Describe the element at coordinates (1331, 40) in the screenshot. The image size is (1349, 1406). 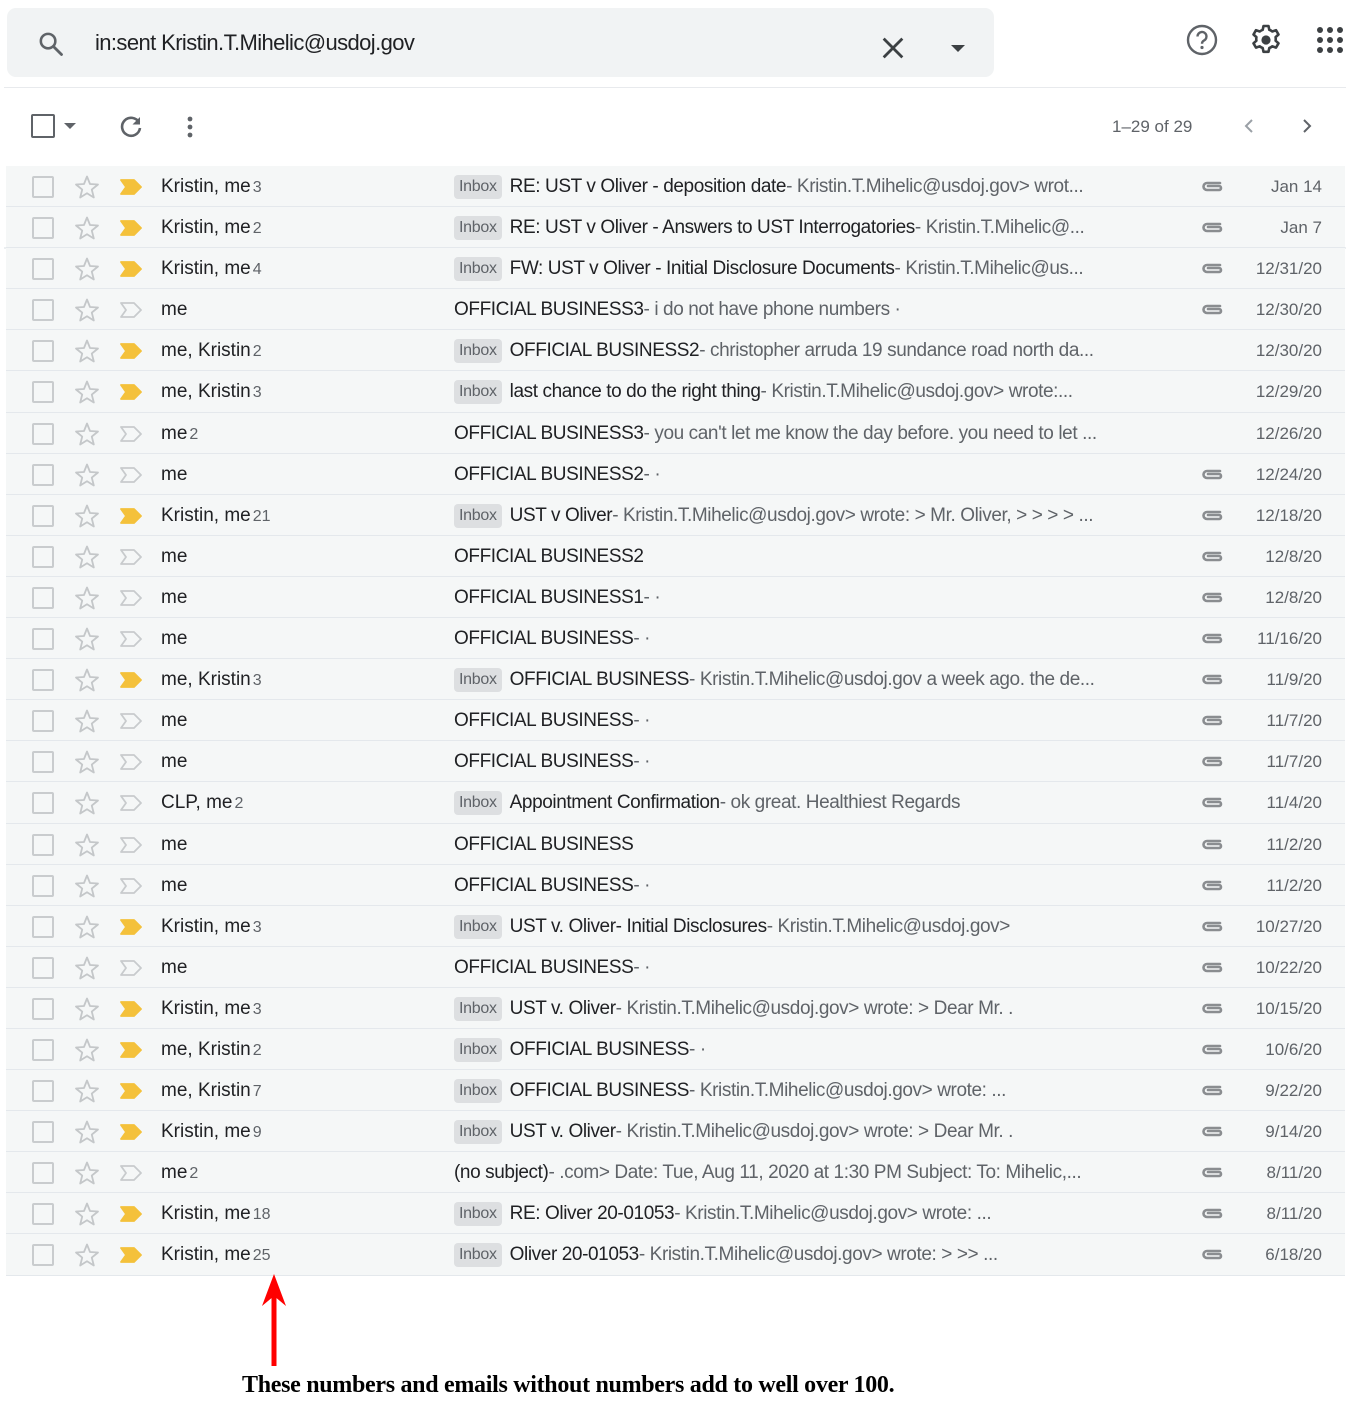
I see `apps-grid-icon` at that location.